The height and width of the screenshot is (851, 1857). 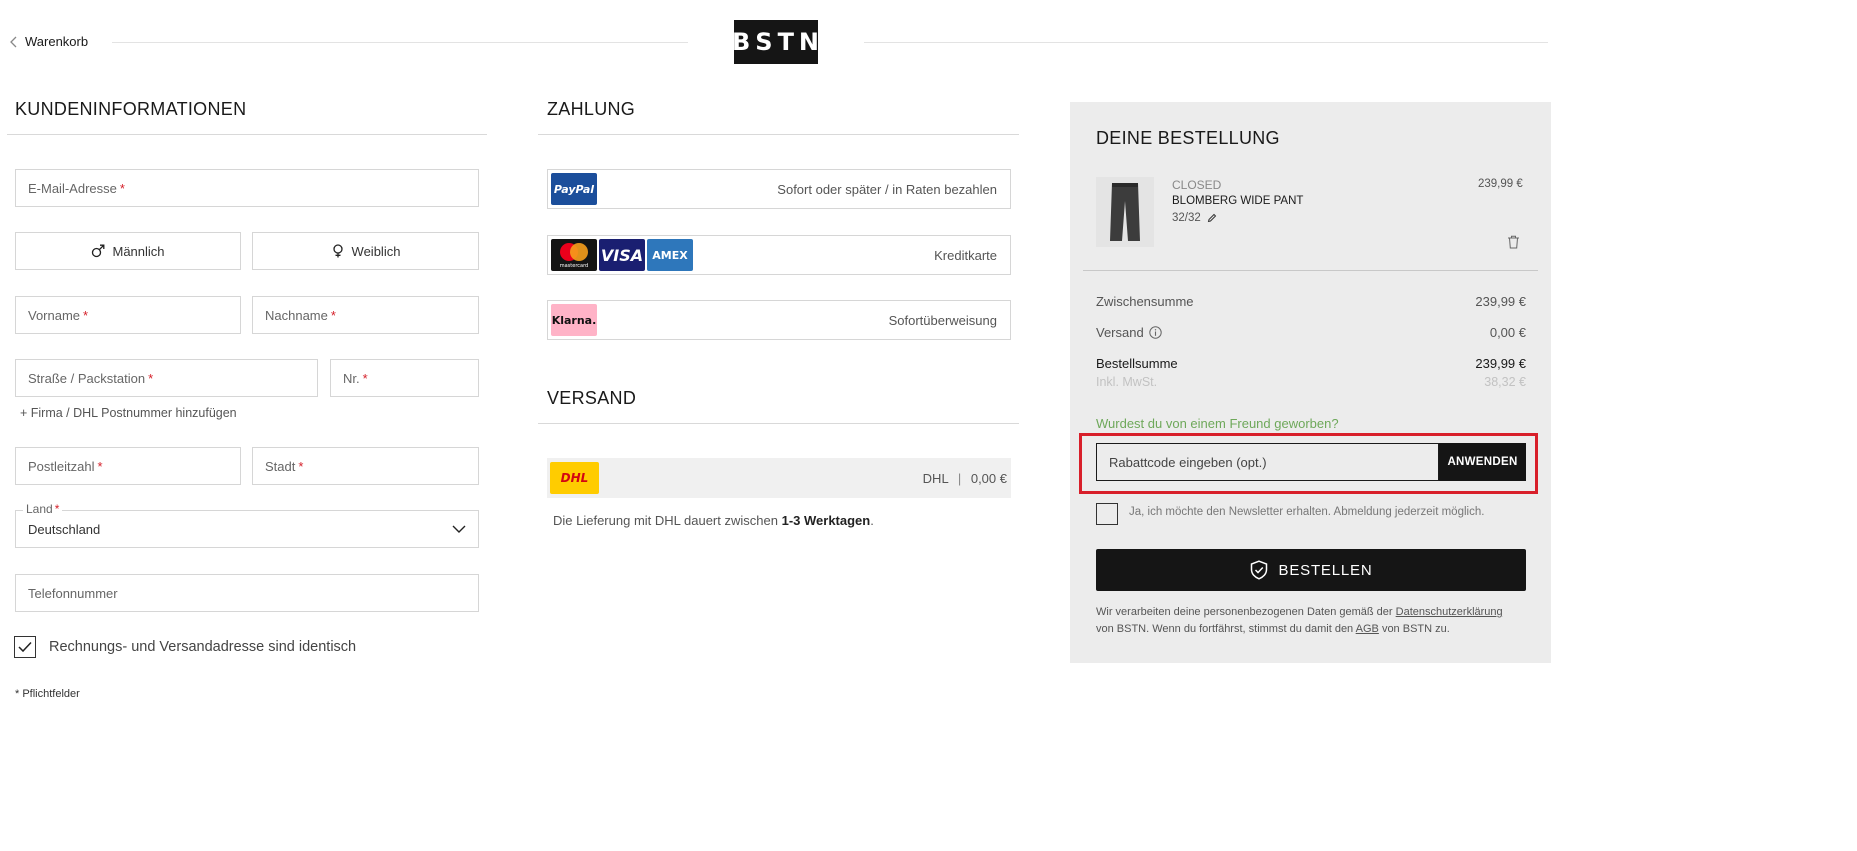 I want to click on shipping-option-dhl: DHL DHL | 0,00 €, so click(x=779, y=478).